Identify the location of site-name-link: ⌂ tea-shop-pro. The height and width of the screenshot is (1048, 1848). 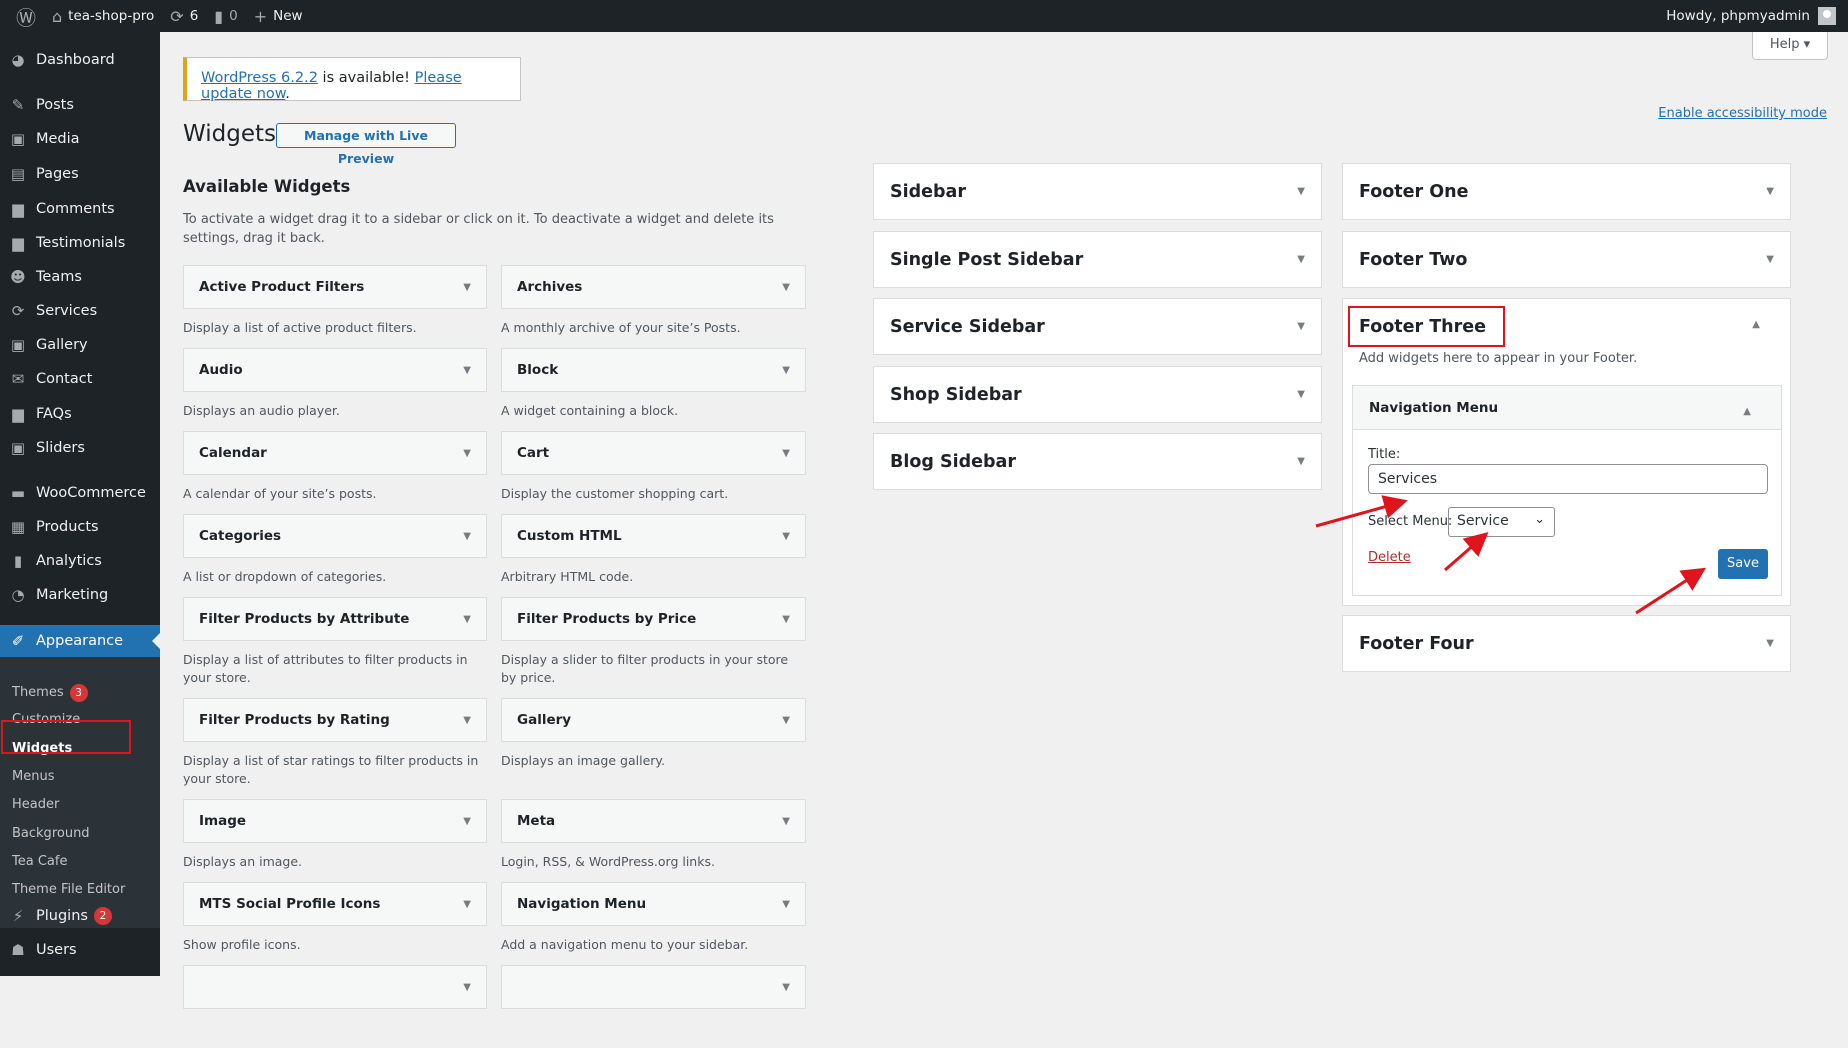
(103, 16).